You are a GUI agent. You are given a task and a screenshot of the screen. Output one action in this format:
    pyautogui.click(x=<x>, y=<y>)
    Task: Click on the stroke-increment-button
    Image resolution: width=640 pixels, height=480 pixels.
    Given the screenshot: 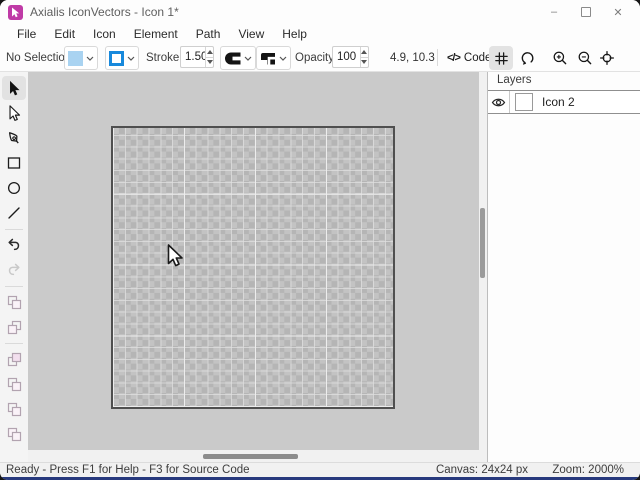 What is the action you would take?
    pyautogui.click(x=209, y=52)
    